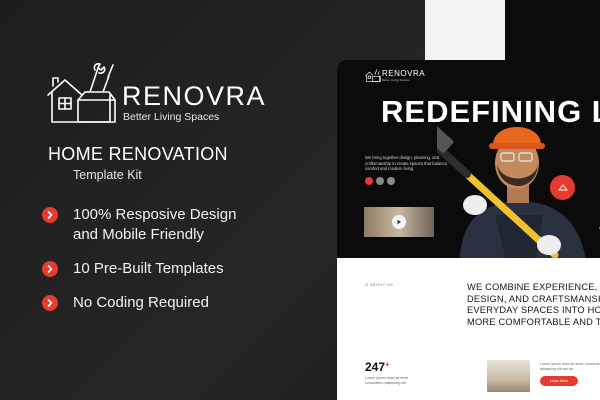 This screenshot has height=400, width=600. I want to click on feature-item: No Coding Required, so click(172, 303).